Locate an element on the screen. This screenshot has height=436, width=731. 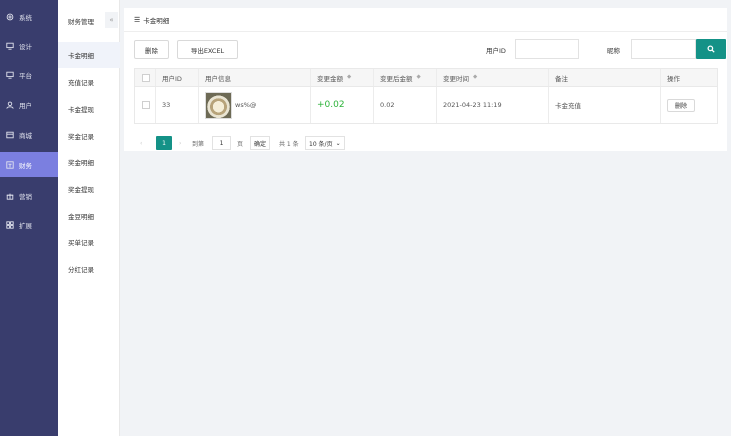
subnav-item-card-withdraw: 卡金提现 is located at coordinates (89, 109).